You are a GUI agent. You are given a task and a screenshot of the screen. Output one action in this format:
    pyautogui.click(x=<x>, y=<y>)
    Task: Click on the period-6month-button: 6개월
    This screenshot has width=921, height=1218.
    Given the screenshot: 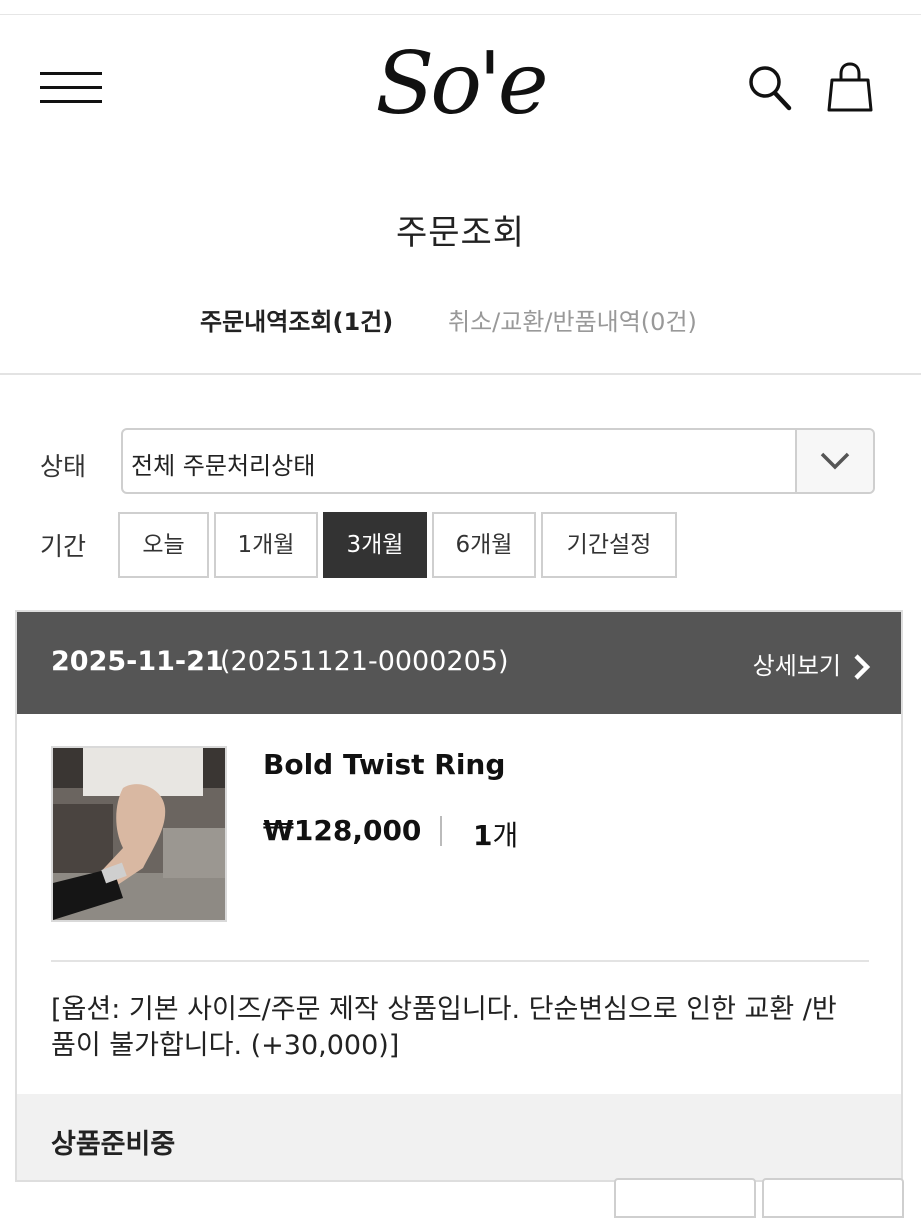 What is the action you would take?
    pyautogui.click(x=484, y=545)
    